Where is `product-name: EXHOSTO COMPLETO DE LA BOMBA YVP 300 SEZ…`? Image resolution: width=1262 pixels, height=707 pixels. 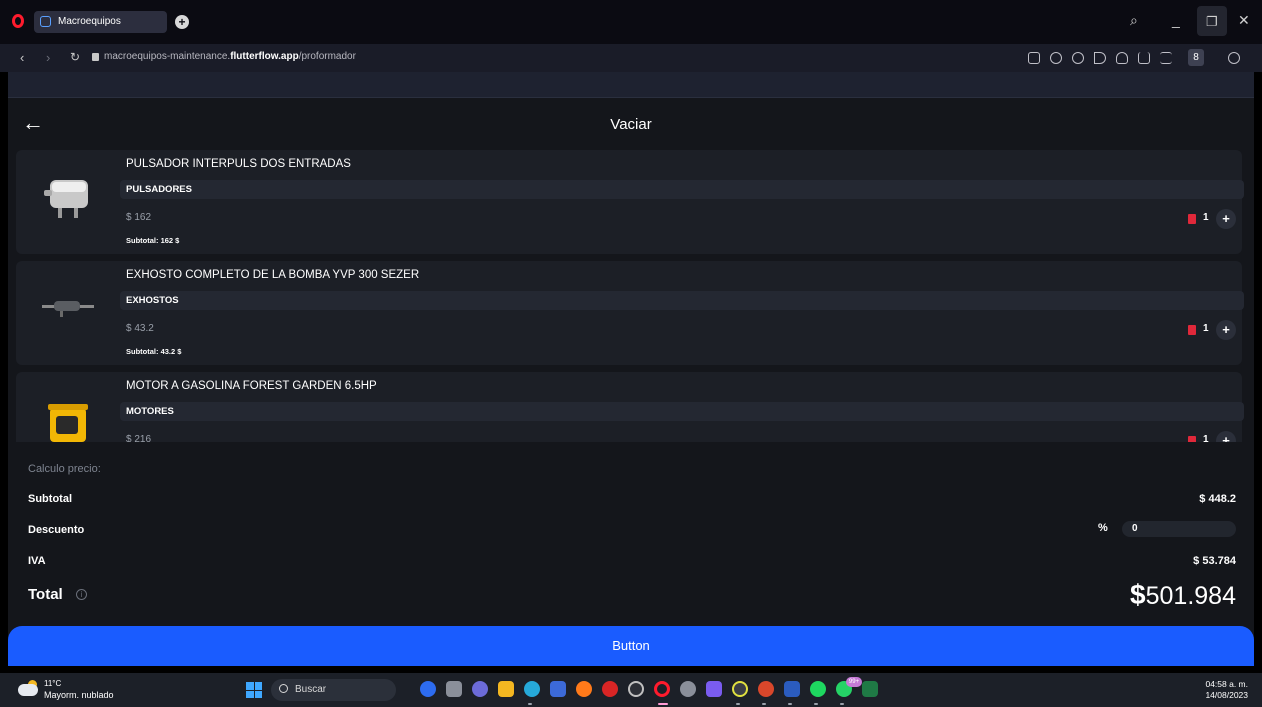 product-name: EXHOSTO COMPLETO DE LA BOMBA YVP 300 SEZ… is located at coordinates (273, 275).